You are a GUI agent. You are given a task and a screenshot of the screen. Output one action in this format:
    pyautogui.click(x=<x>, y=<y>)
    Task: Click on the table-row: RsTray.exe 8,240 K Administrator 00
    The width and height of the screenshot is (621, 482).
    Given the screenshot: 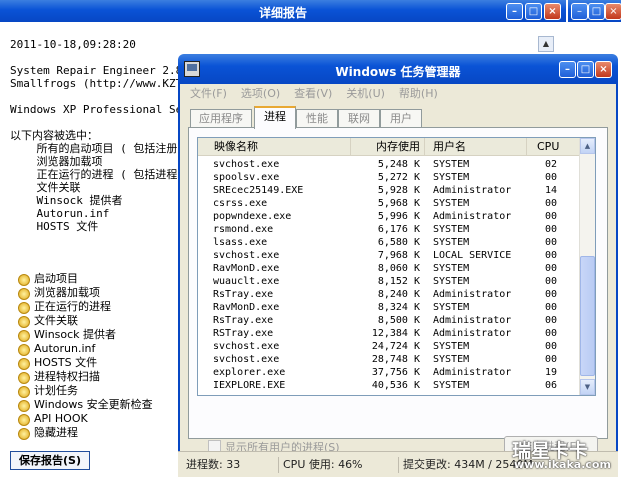 What is the action you would take?
    pyautogui.click(x=388, y=294)
    